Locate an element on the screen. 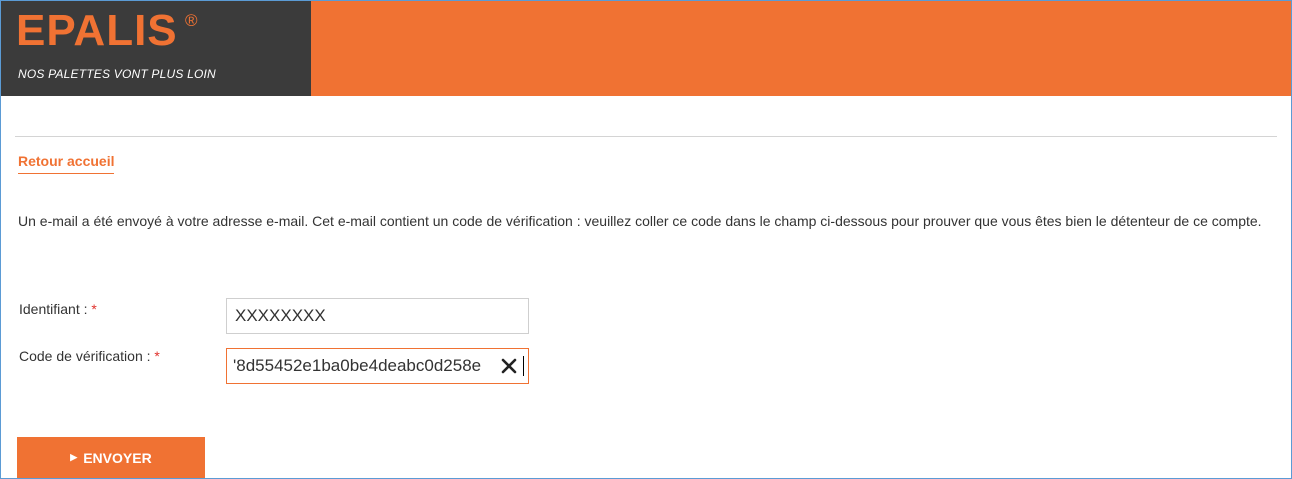 The image size is (1292, 479). logo-tagline: NOS PALETTES VONT PLUS LOIN is located at coordinates (117, 74).